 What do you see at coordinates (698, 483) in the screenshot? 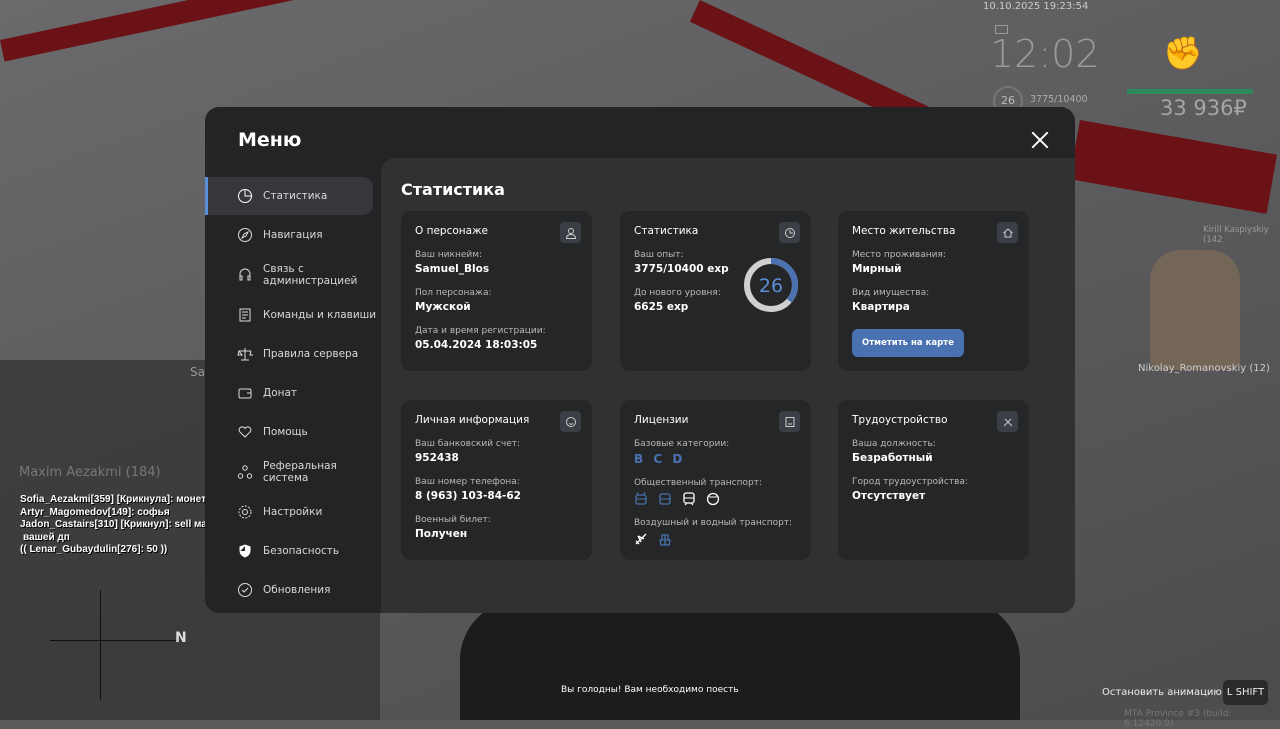
I see `label: Общественный транспорт:` at bounding box center [698, 483].